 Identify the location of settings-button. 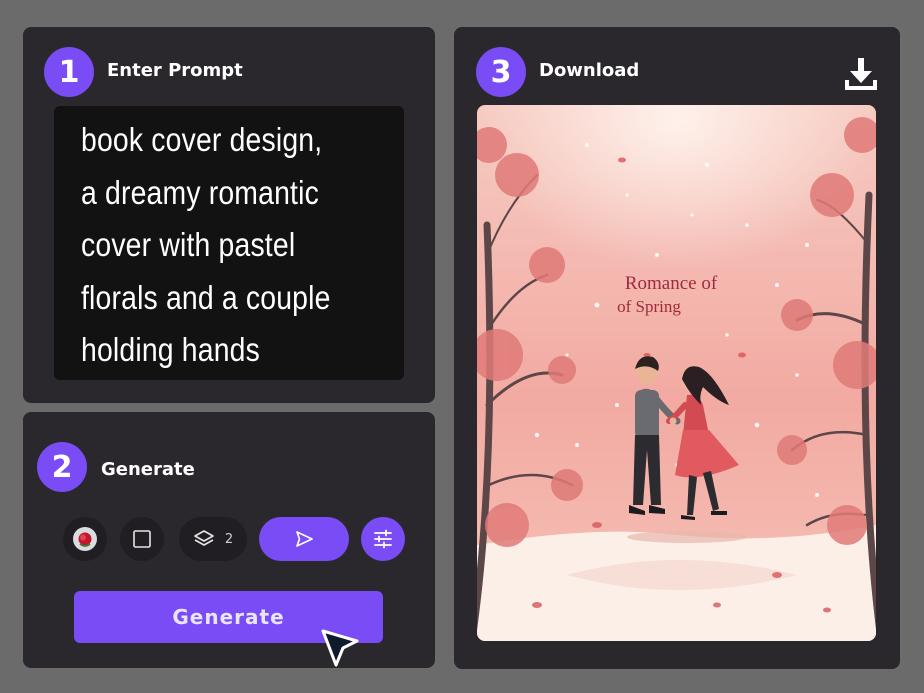
(383, 539).